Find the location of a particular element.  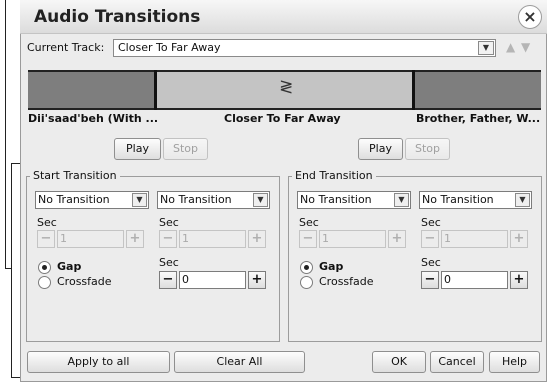

end-sec-c-increment: + is located at coordinates (519, 280).